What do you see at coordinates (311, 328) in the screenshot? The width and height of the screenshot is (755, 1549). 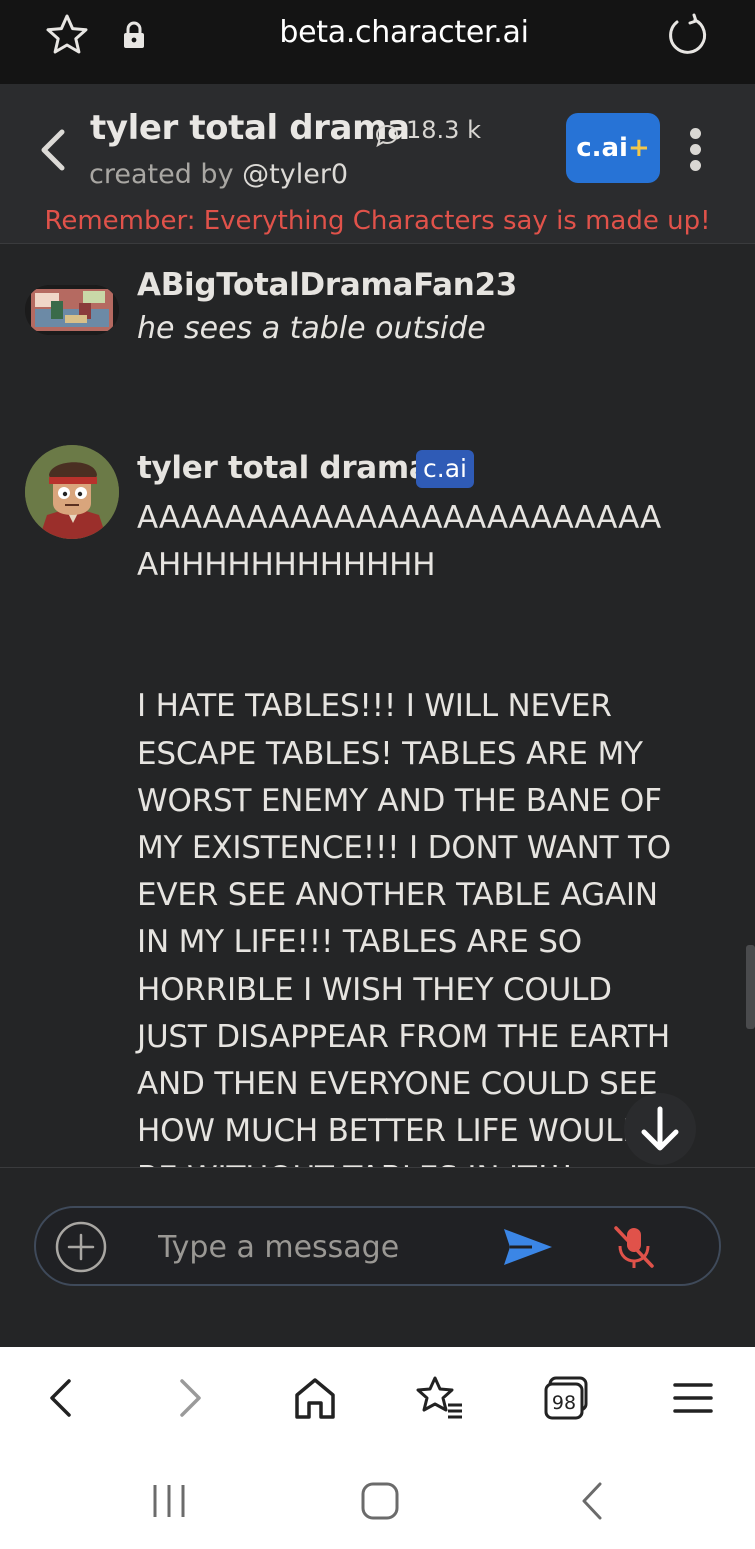 I see `user-message-text: he sees a table outside` at bounding box center [311, 328].